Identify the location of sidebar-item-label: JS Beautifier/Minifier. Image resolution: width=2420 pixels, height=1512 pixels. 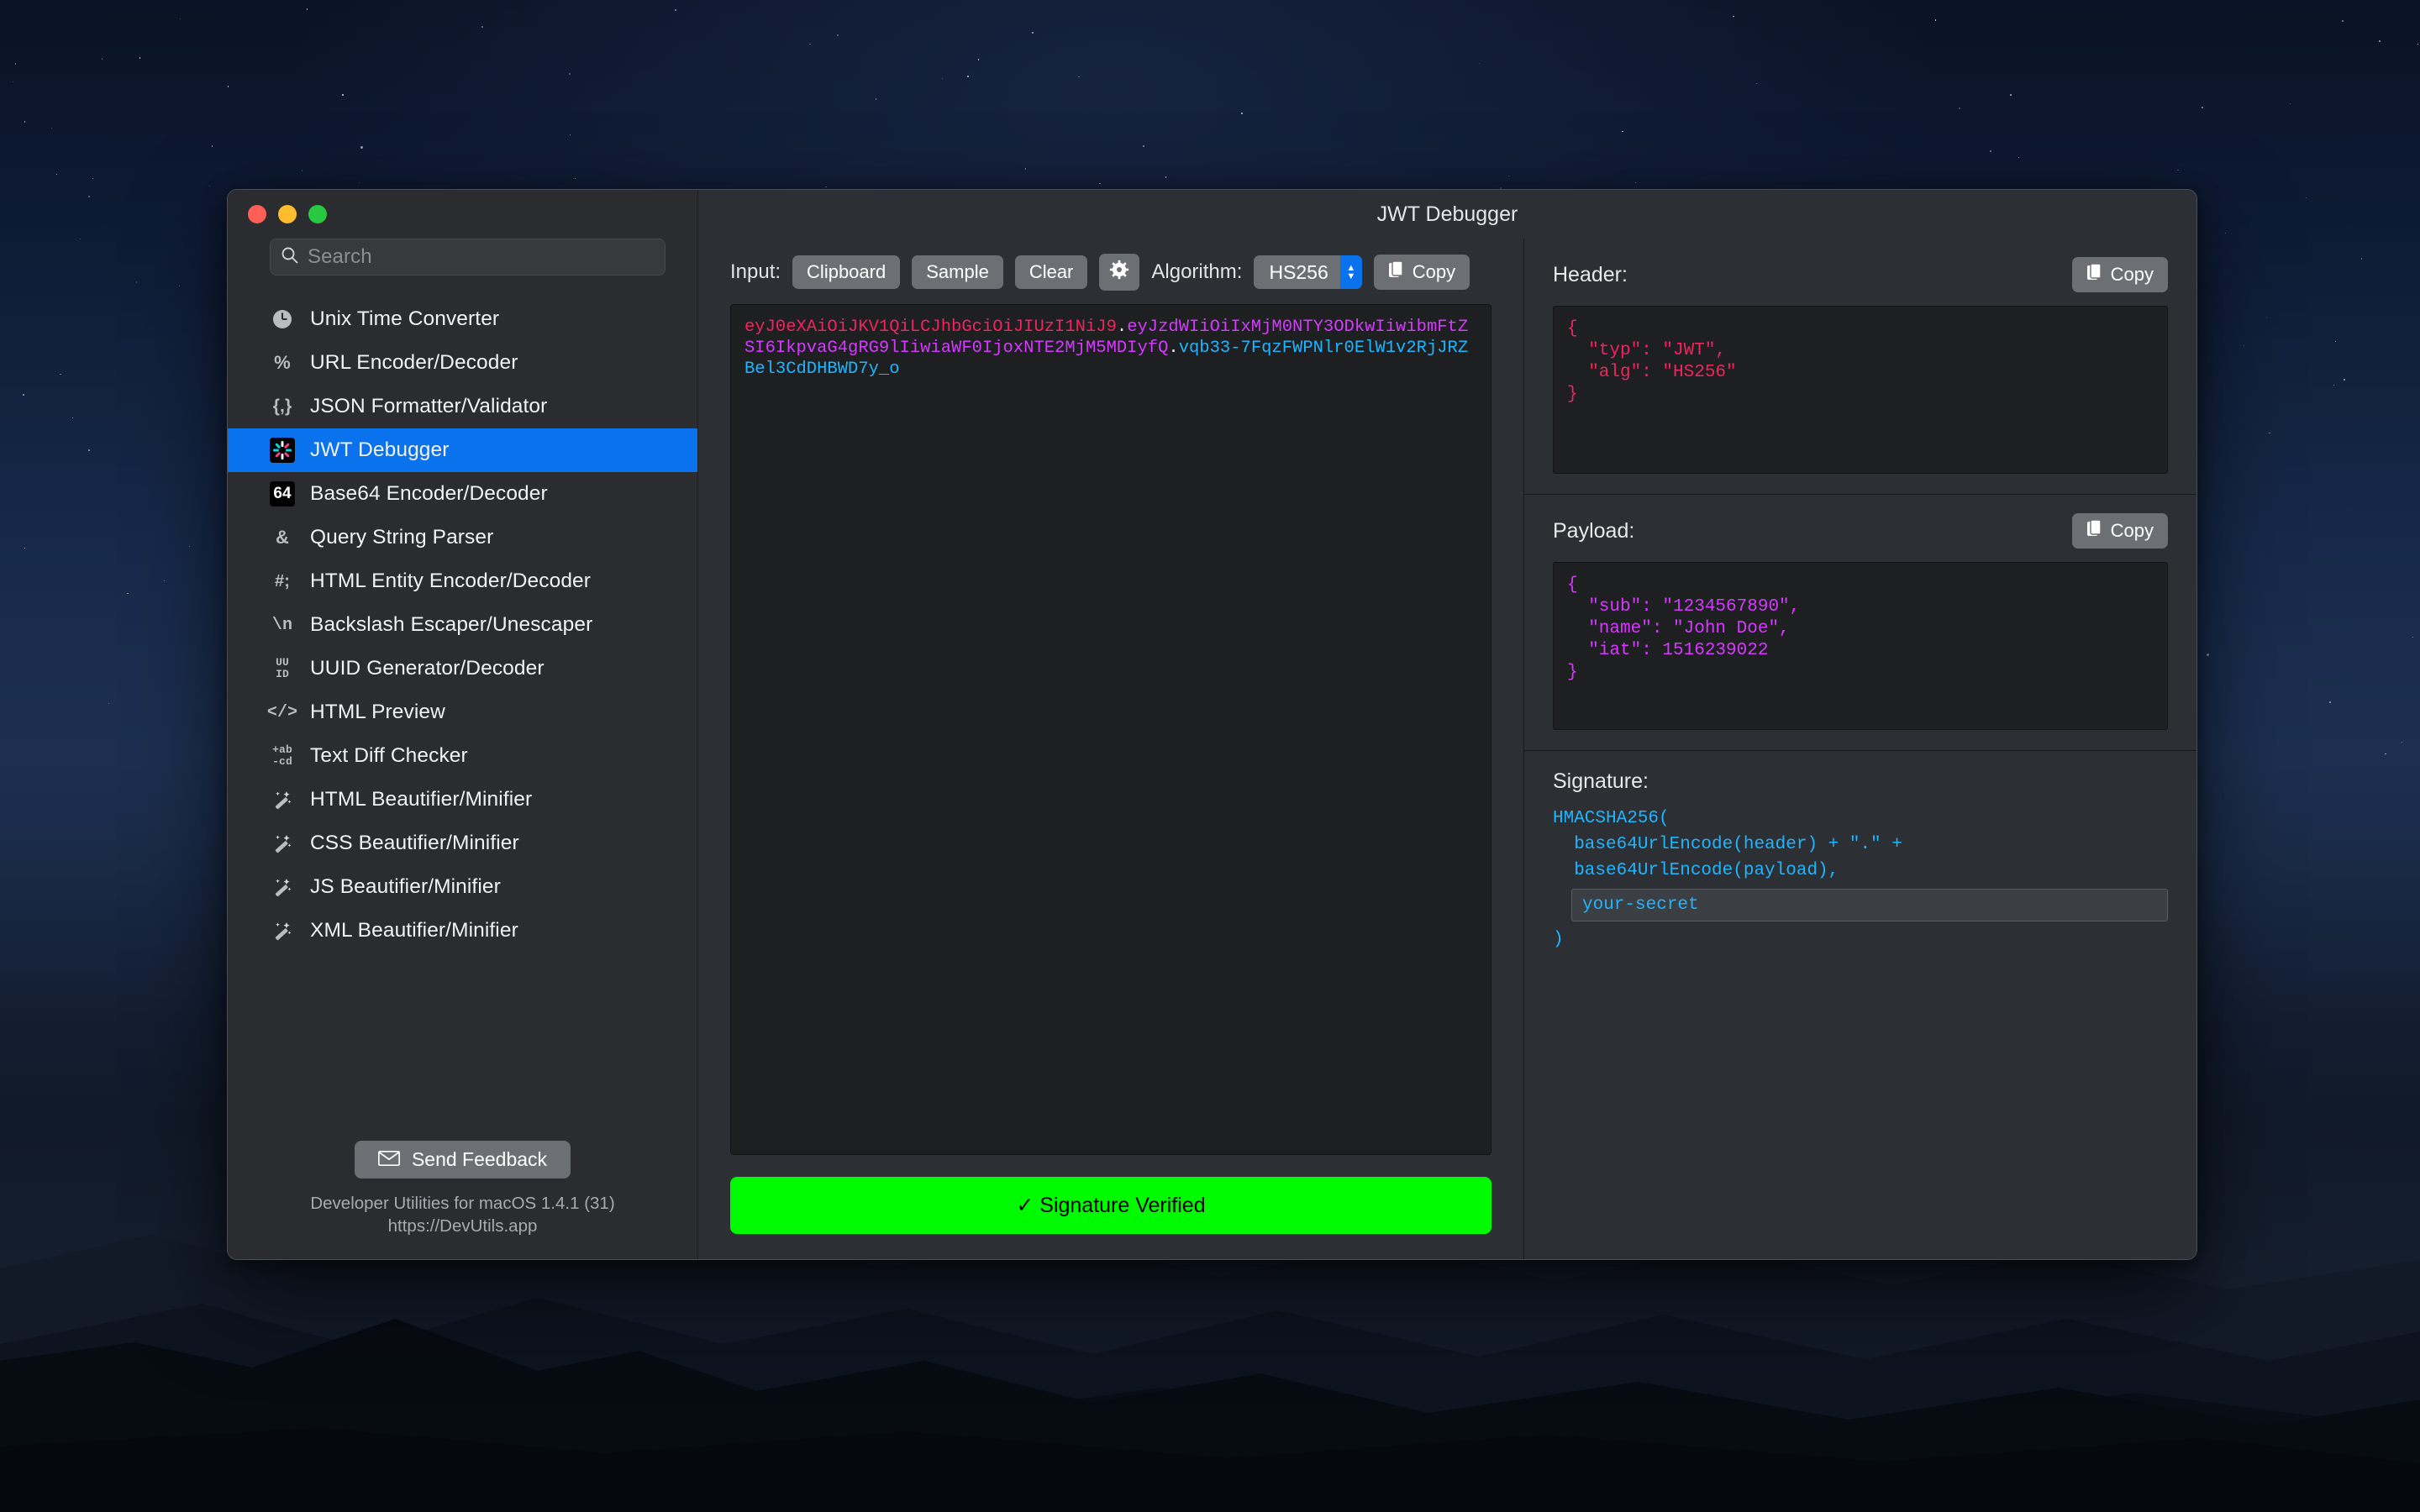
(405, 886).